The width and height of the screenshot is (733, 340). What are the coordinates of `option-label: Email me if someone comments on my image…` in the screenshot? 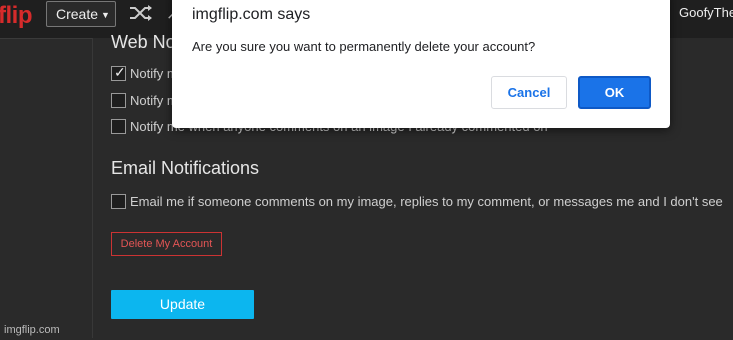 It's located at (426, 202).